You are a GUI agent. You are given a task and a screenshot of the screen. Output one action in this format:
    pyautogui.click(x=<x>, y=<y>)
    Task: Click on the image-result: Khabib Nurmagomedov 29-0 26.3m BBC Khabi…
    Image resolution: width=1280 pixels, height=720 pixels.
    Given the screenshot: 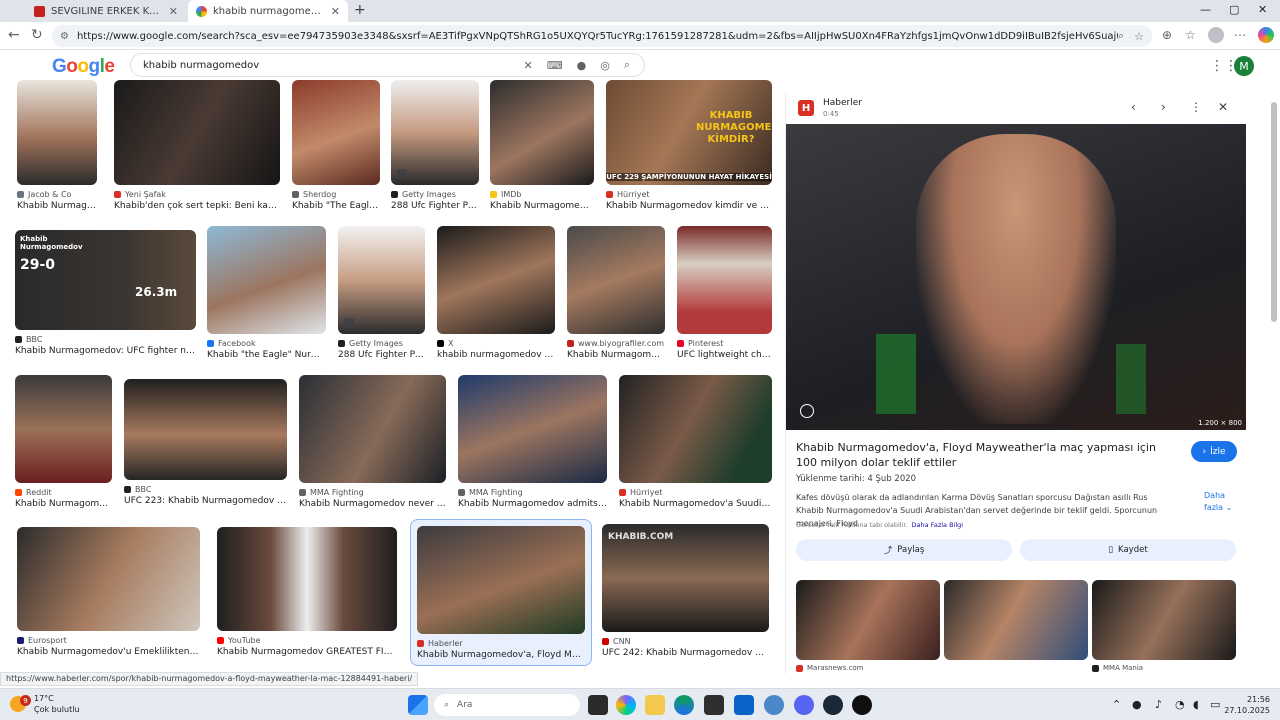 What is the action you would take?
    pyautogui.click(x=105, y=293)
    